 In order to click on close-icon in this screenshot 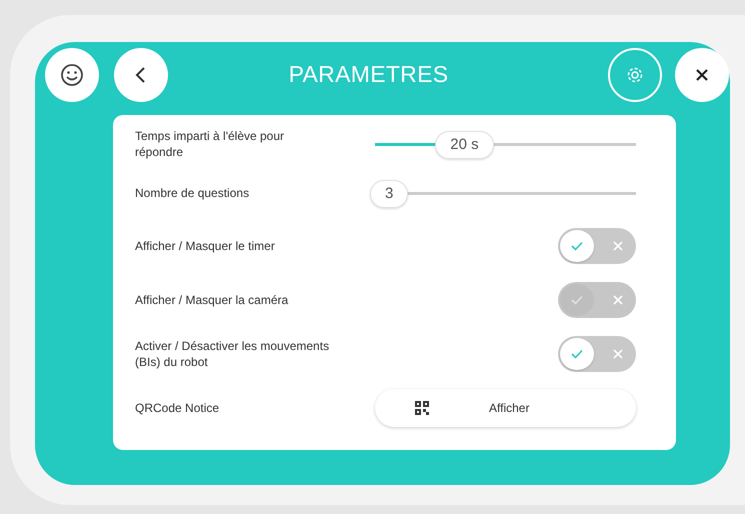, I will do `click(702, 74)`.